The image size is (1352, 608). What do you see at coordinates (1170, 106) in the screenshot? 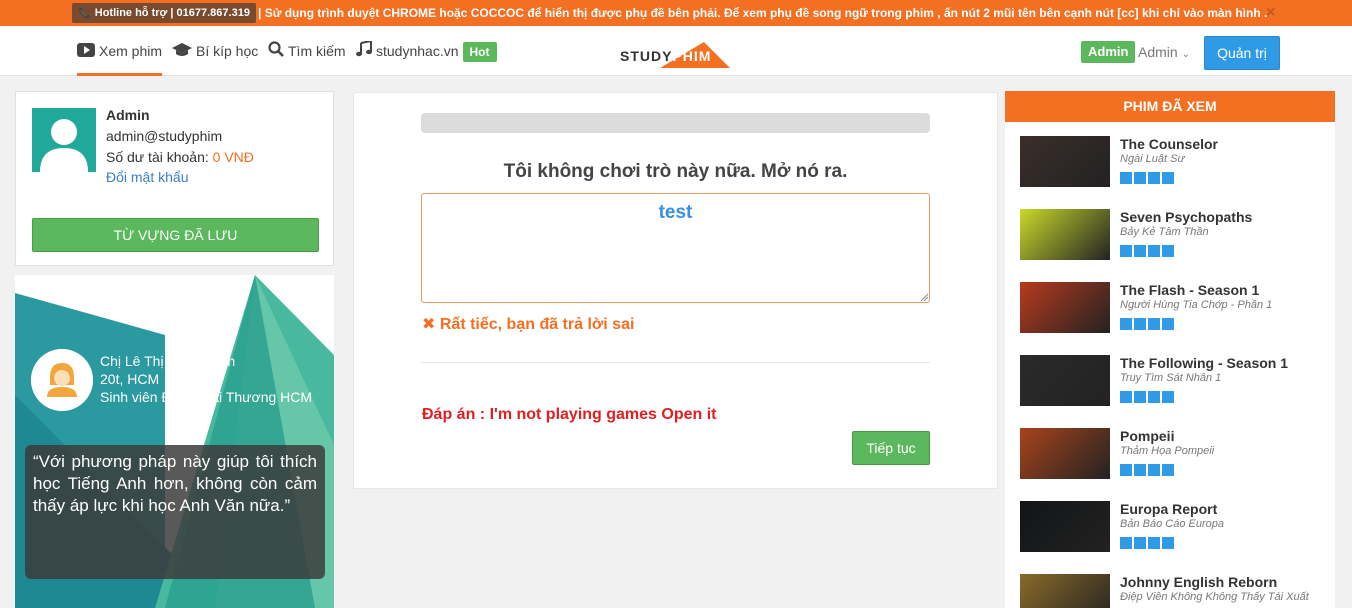
I see `watched-movies-title: PHIM ĐÃ XEM` at bounding box center [1170, 106].